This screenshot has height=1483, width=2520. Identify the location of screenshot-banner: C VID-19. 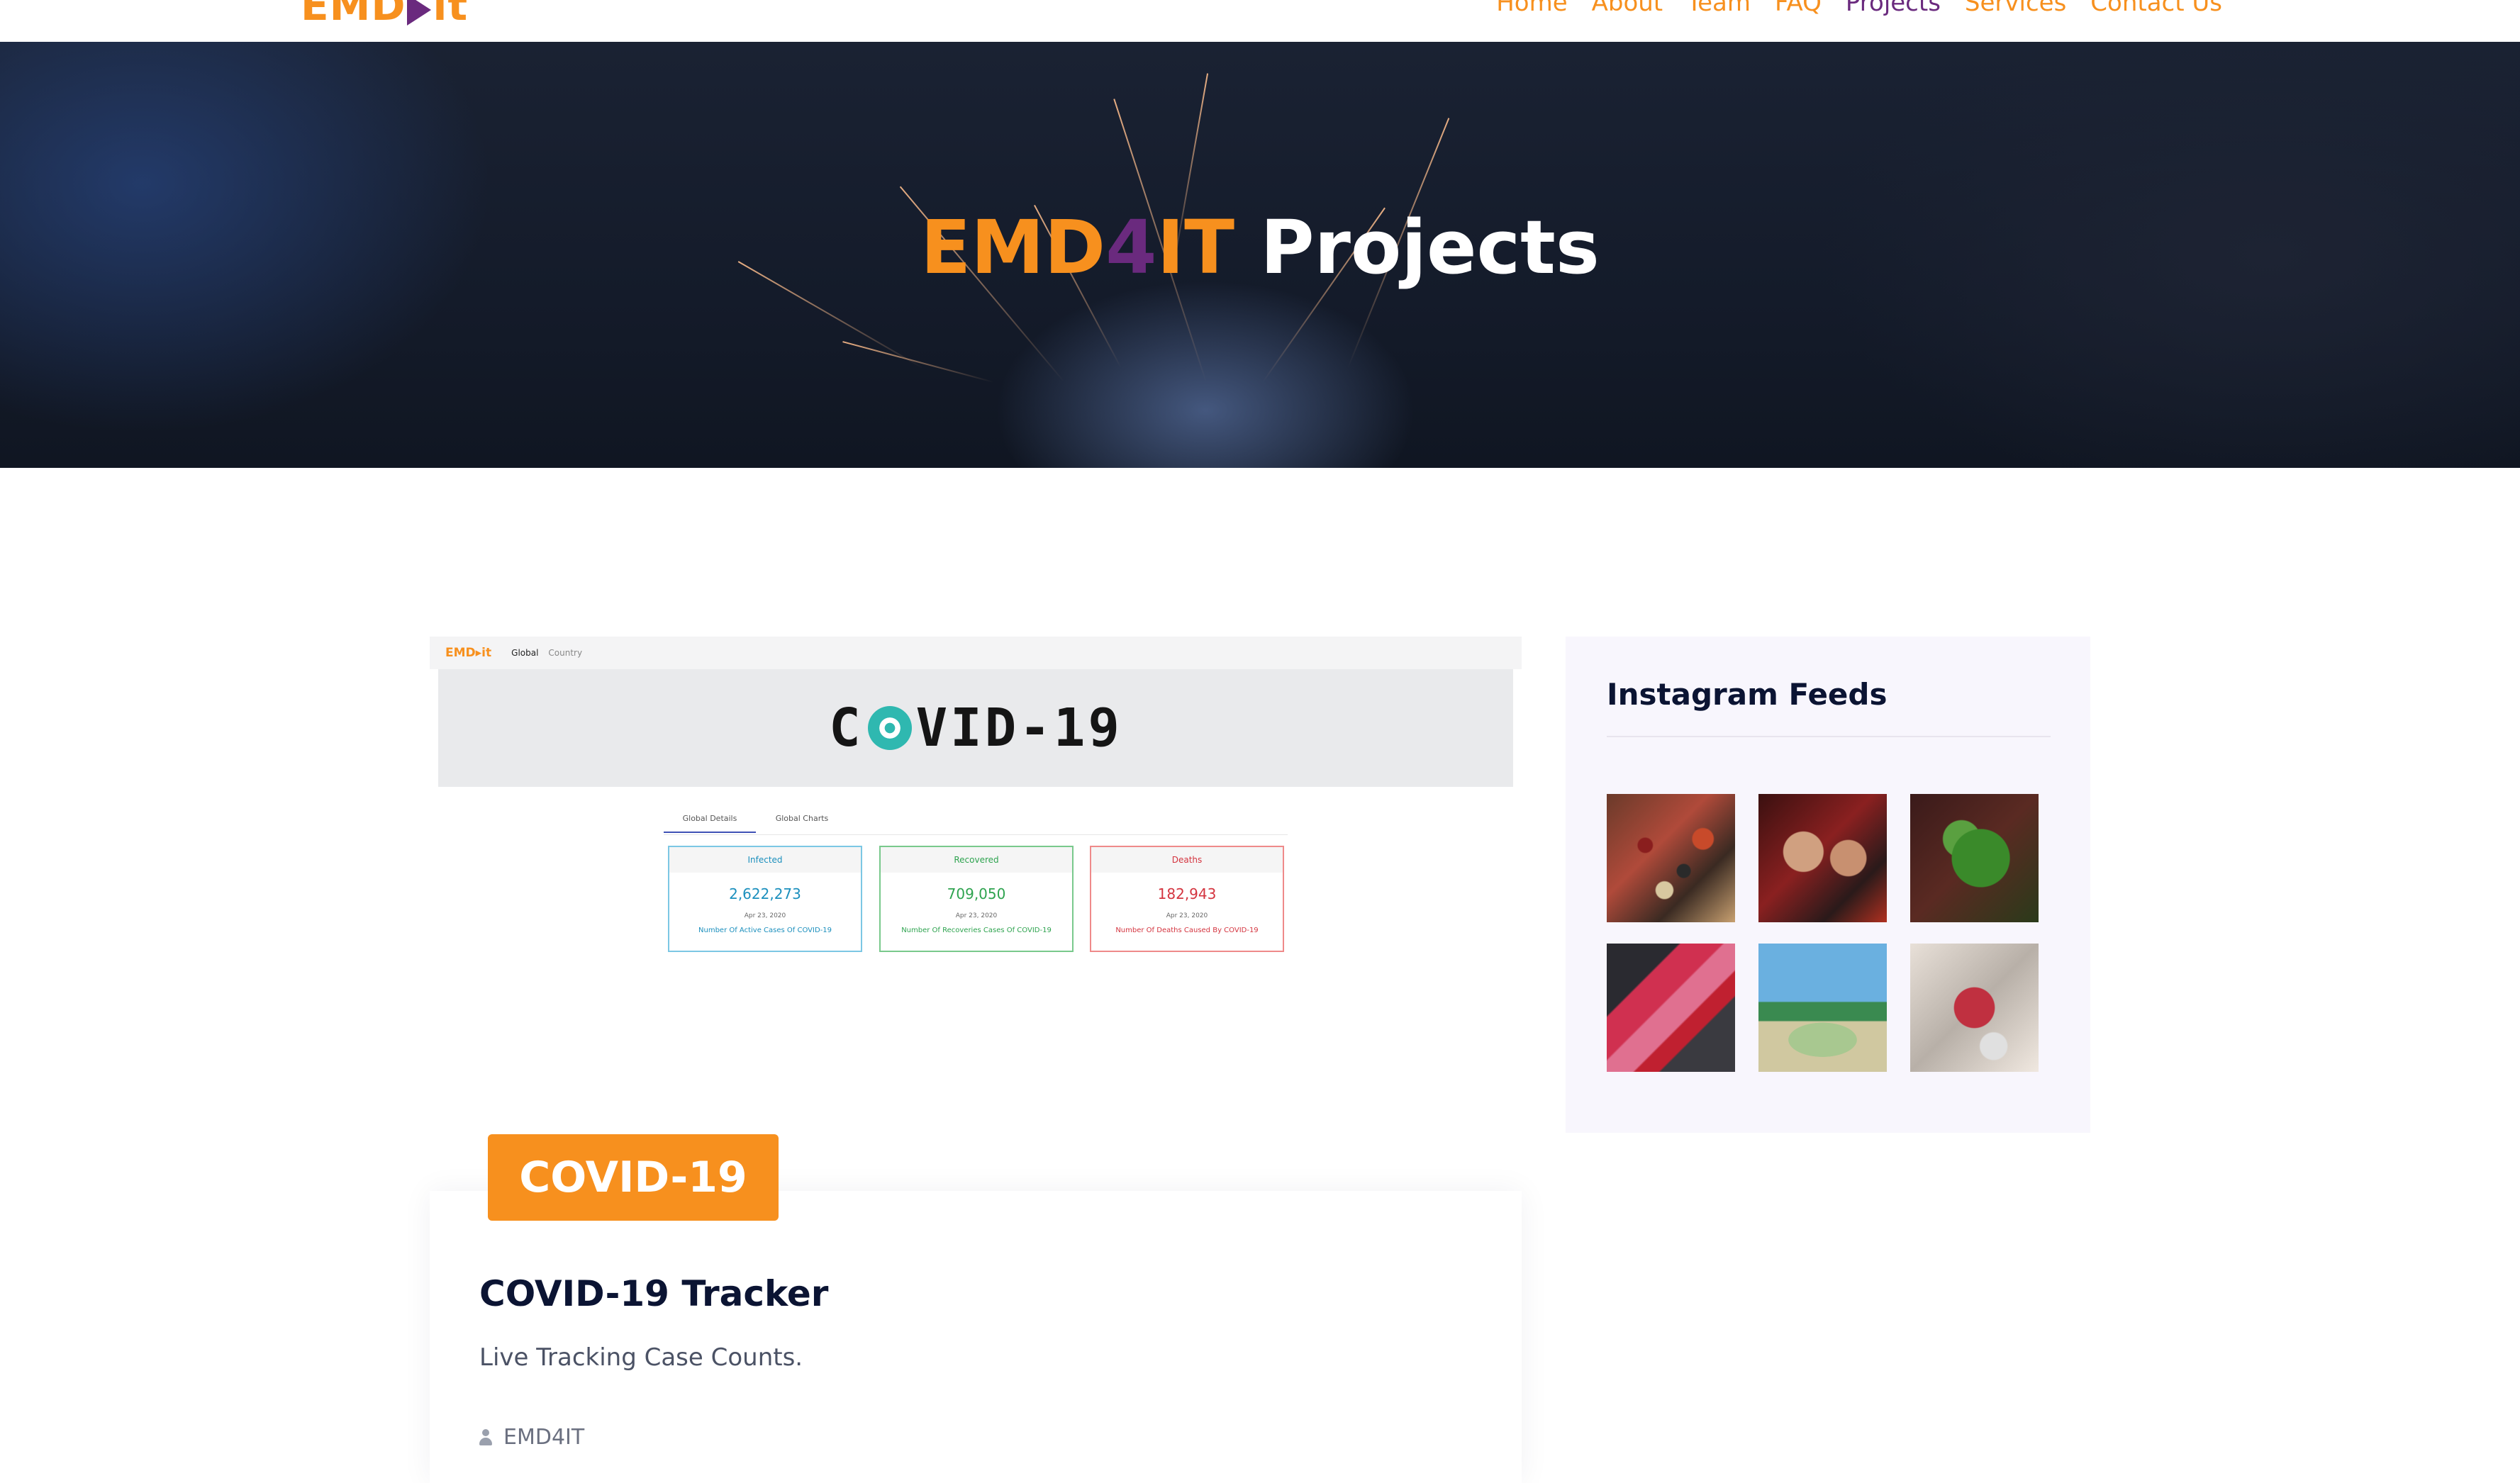
(975, 728).